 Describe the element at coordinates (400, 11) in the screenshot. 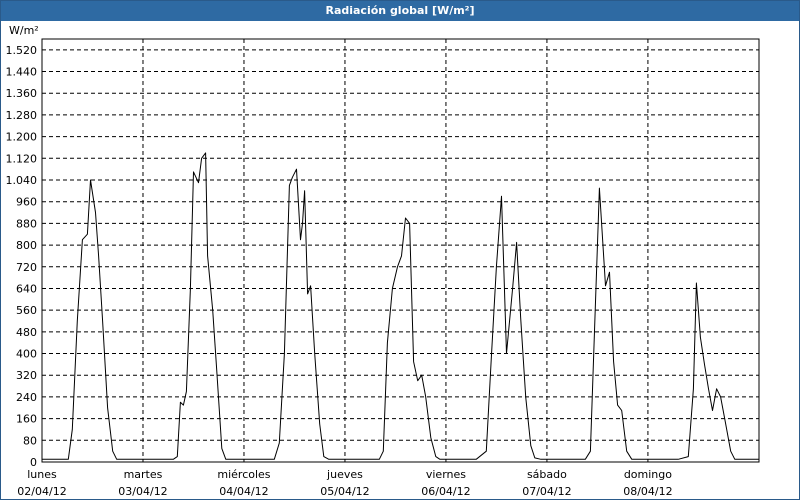

I see `window-title: Radiación global [W/m²]` at that location.